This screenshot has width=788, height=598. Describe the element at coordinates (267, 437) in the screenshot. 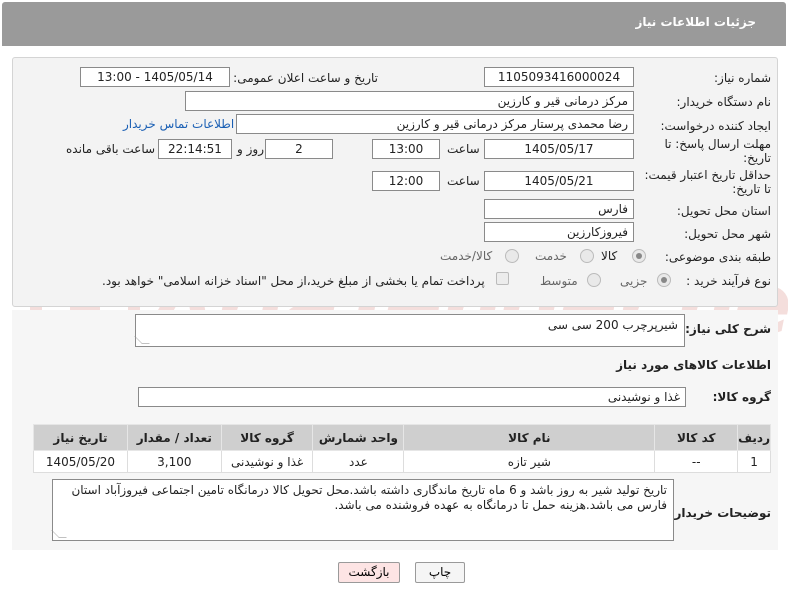

I see `col-group: گروه کالا` at that location.